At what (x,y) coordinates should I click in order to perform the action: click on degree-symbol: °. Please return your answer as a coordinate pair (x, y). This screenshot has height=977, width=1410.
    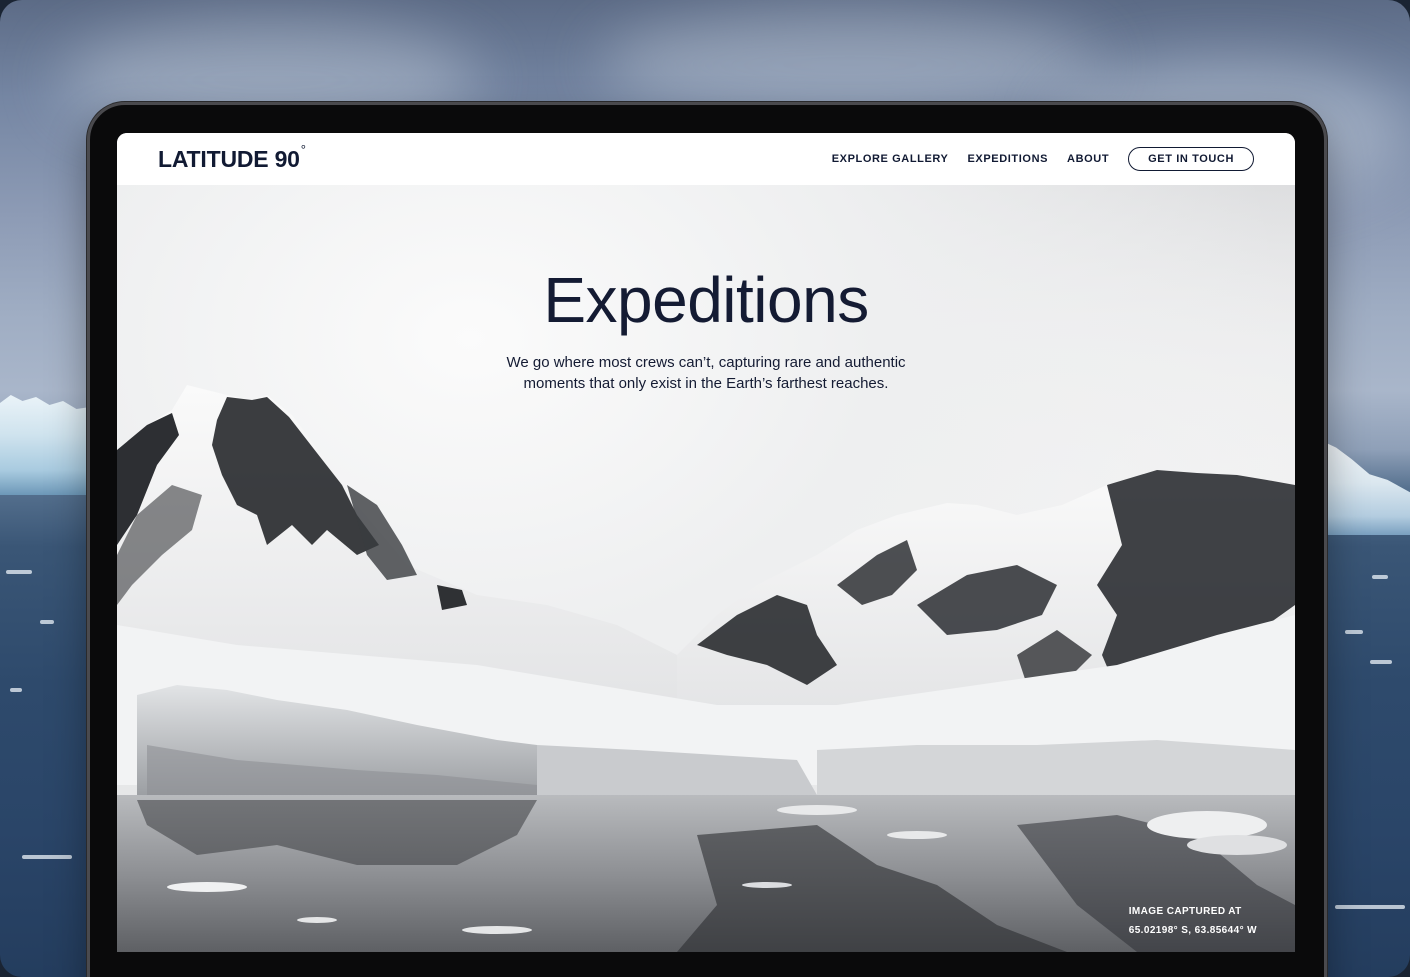
    Looking at the image, I should click on (303, 149).